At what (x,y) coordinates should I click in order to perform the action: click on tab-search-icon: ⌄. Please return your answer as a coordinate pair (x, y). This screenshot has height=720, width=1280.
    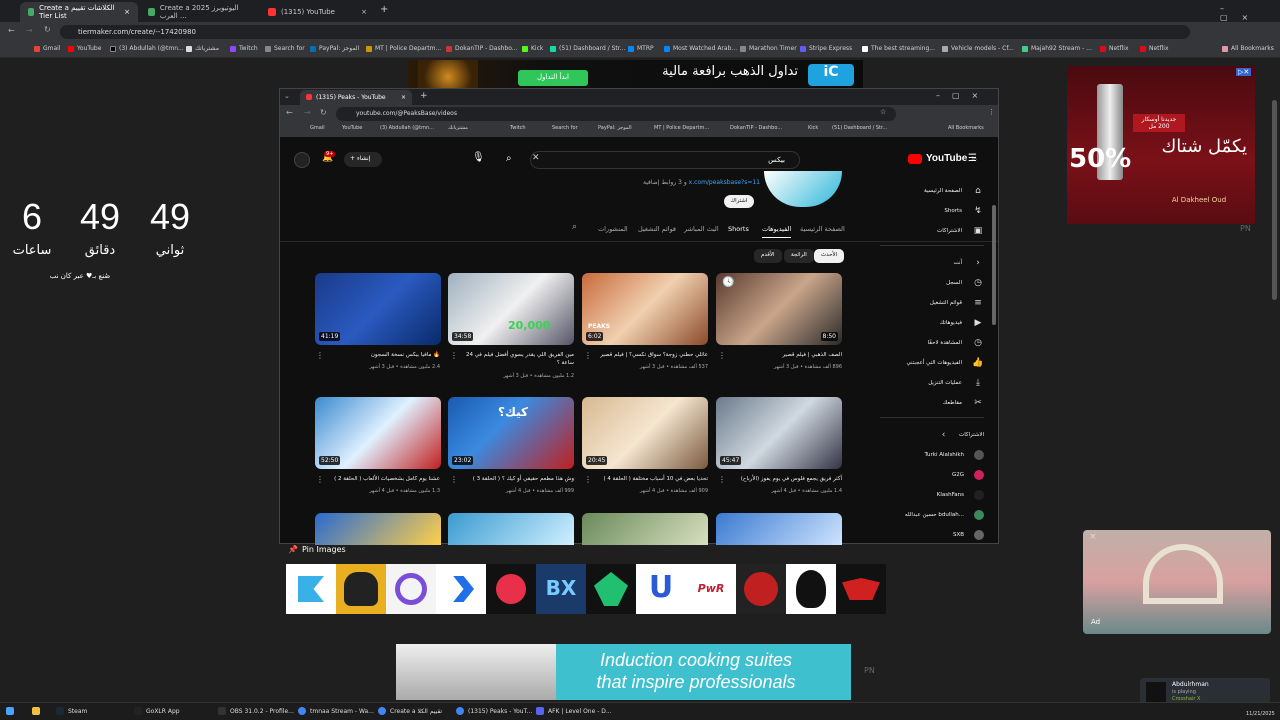
    Looking at the image, I should click on (287, 96).